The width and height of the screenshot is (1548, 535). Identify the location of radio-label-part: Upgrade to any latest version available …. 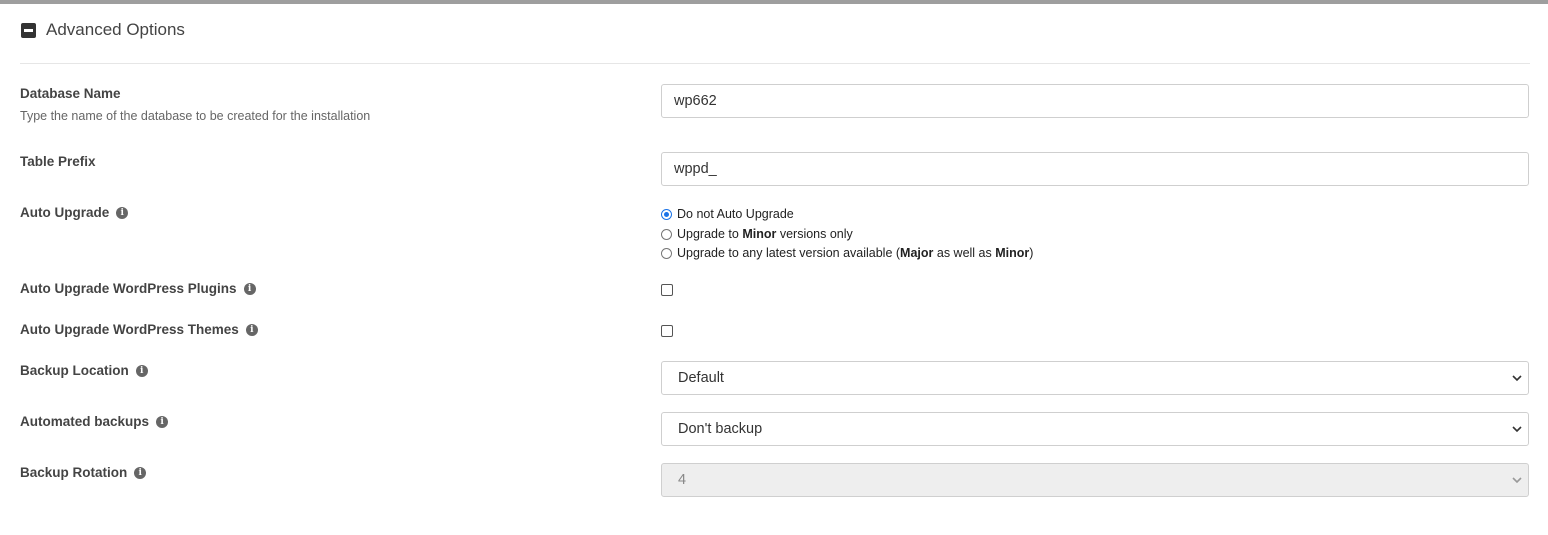
(789, 253).